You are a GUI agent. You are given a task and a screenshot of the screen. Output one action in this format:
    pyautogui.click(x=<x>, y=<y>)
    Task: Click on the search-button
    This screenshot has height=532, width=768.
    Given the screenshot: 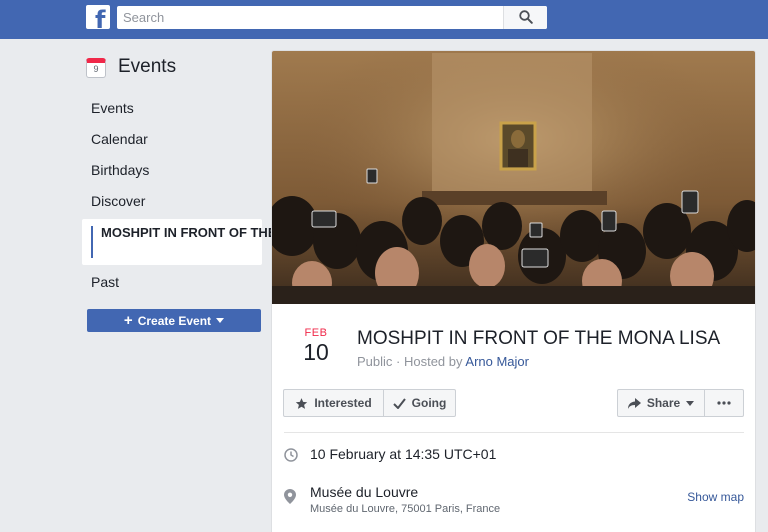 What is the action you would take?
    pyautogui.click(x=525, y=17)
    